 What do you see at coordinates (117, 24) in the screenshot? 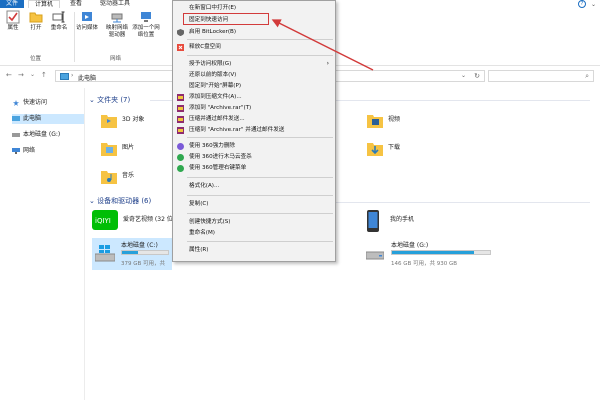
I see `map-network-drive-button: 映射网络驱动器` at bounding box center [117, 24].